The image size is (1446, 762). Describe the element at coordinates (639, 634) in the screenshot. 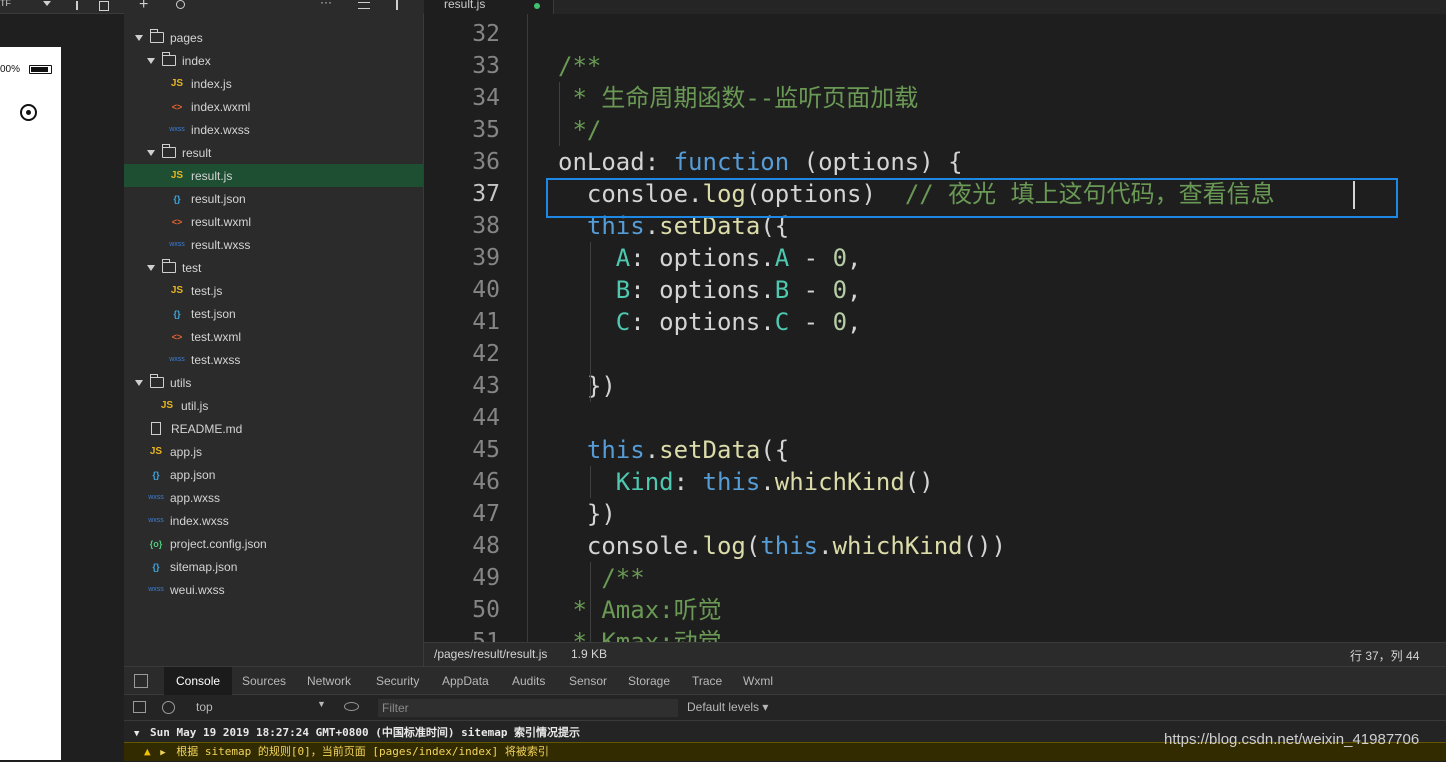

I see `code-line: * Kmax:动觉` at that location.